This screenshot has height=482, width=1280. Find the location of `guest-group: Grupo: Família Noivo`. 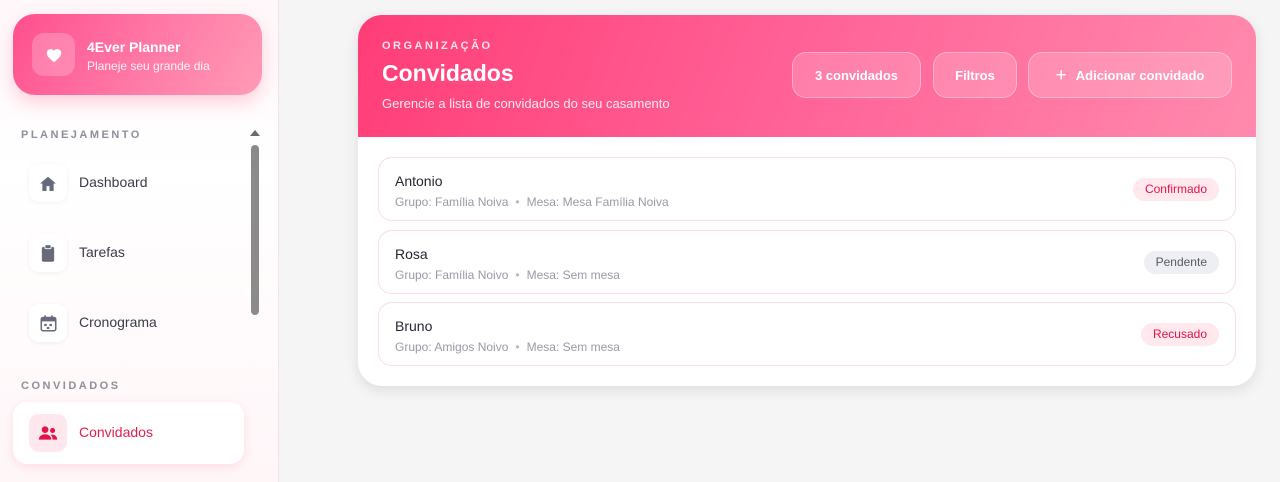

guest-group: Grupo: Família Noivo is located at coordinates (452, 275).